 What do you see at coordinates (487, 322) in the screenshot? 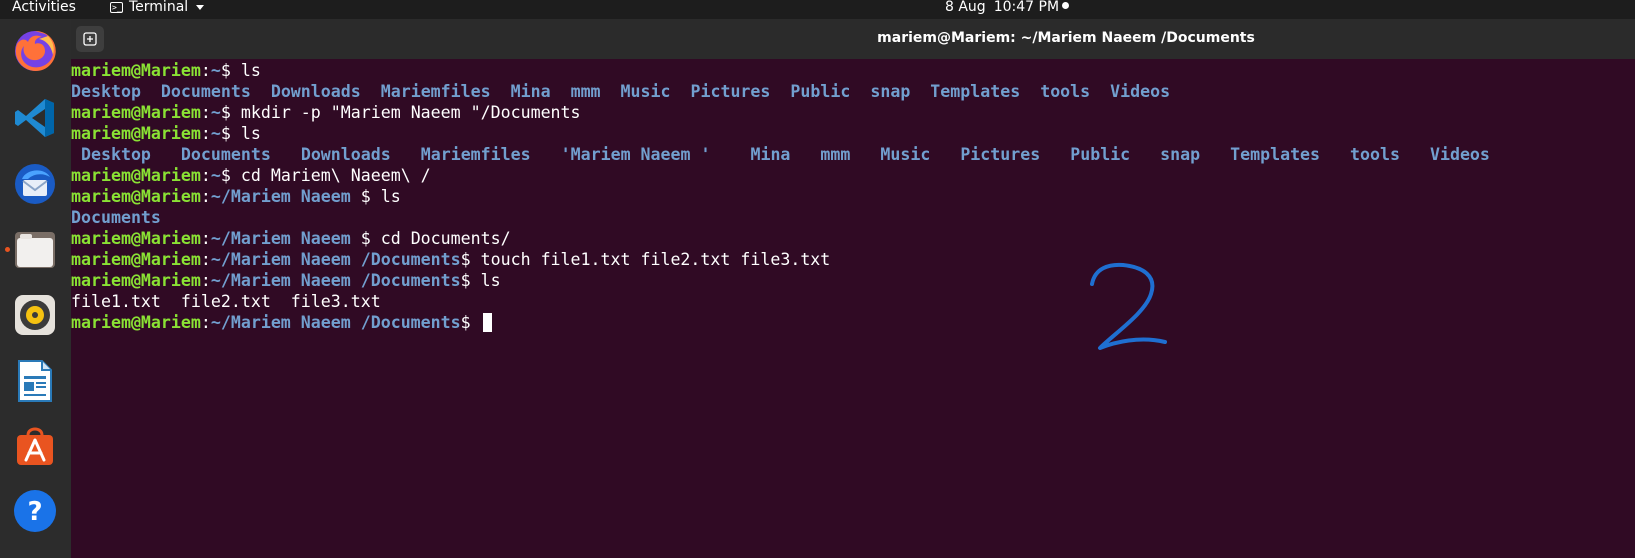
I see `text-cursor` at bounding box center [487, 322].